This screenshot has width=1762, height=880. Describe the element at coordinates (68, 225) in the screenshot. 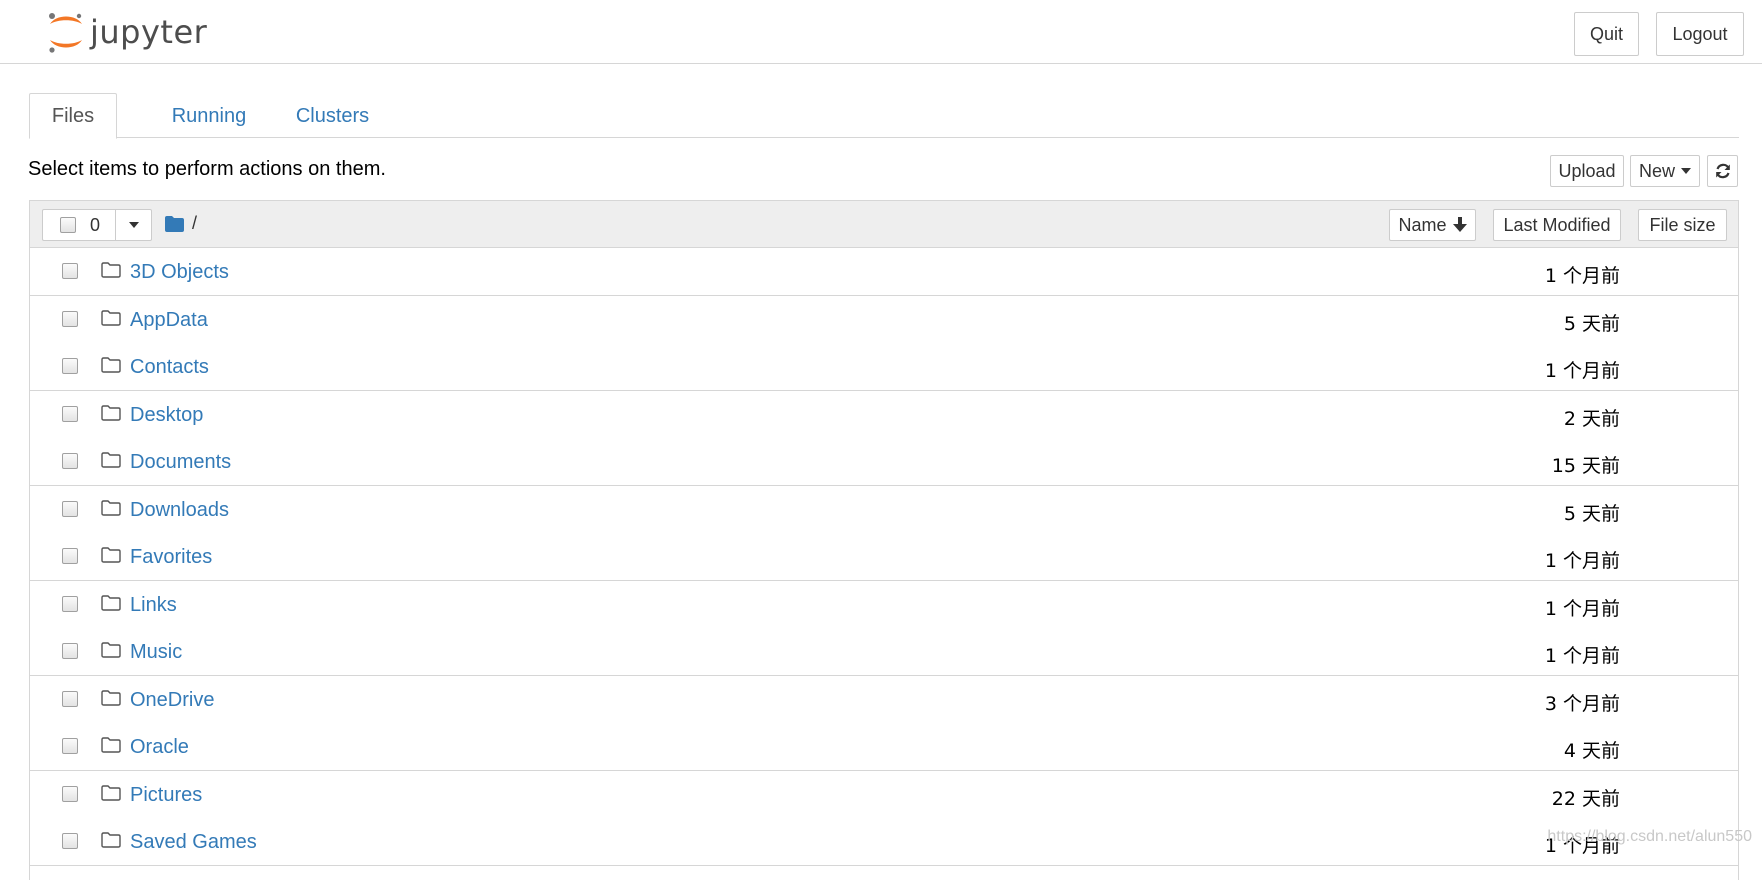

I see `select-all-checkbox` at that location.